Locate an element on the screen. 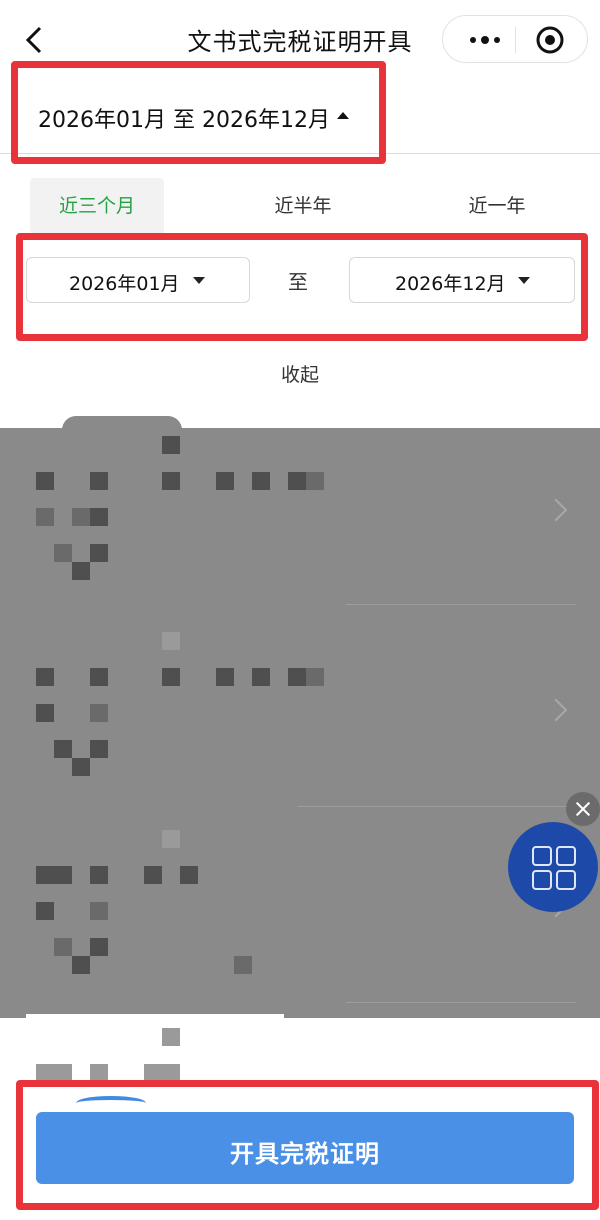  highlight-box-range is located at coordinates (302, 287).